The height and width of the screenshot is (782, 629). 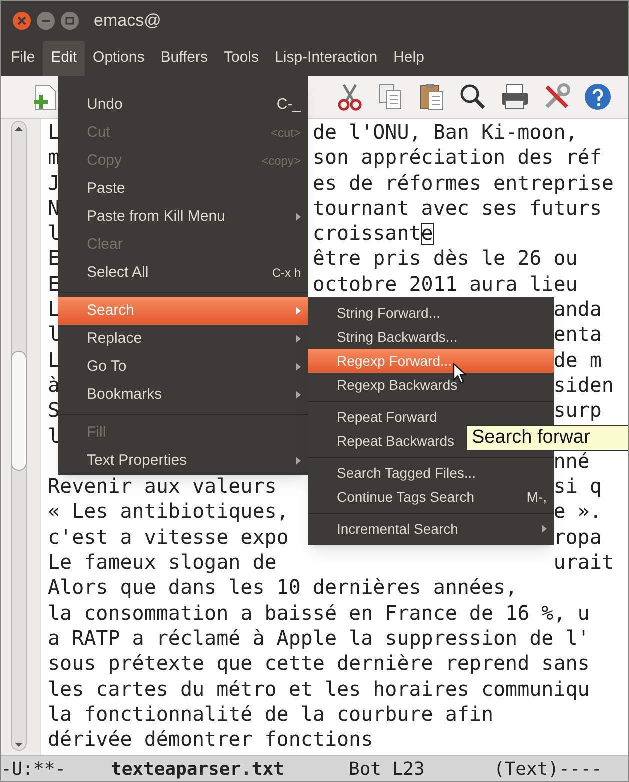 I want to click on text-line: a RATP a réclamé à Apple la suppression de l', so click(x=319, y=639).